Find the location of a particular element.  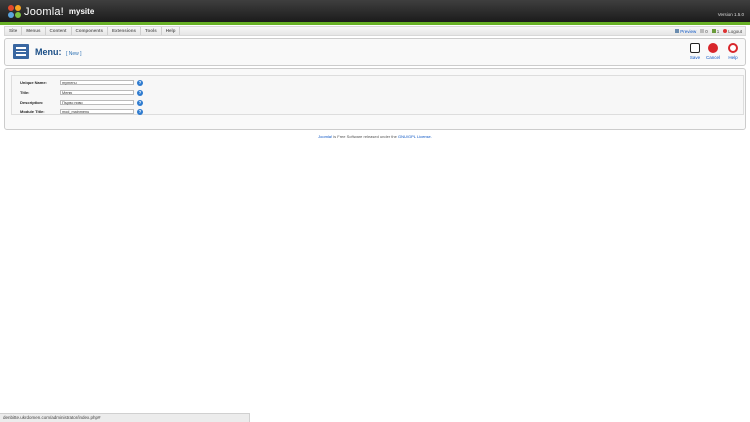

description-row: Description: Първо ниво ? is located at coordinates (81, 102).